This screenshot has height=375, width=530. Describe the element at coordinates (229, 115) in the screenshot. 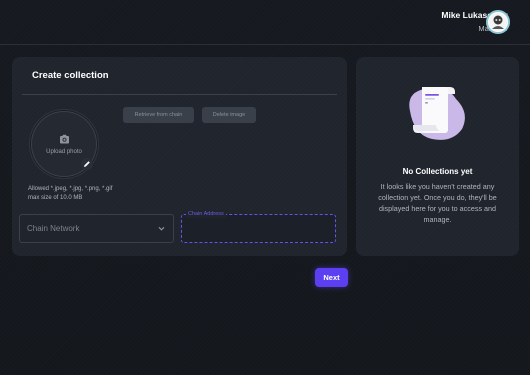

I see `delete-image-button: Delete image` at that location.